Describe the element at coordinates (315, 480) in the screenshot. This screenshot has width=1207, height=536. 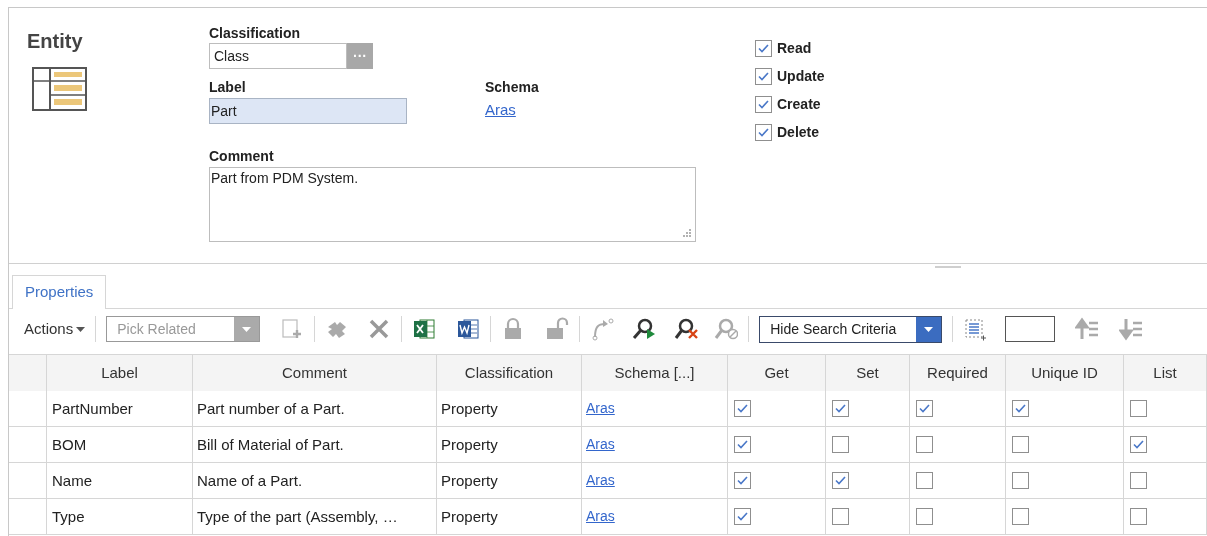
I see `table-cell: Name of a Part.` at that location.